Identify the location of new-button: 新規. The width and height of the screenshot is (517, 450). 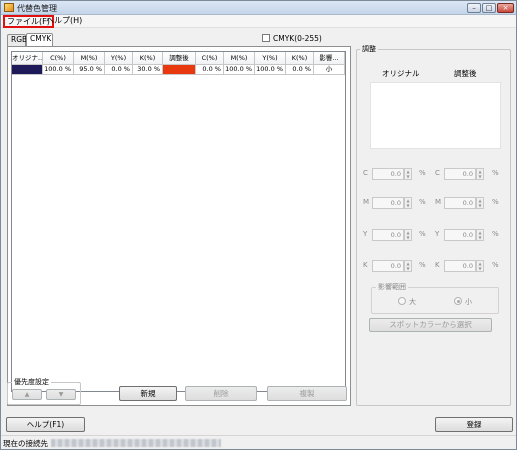
(148, 393).